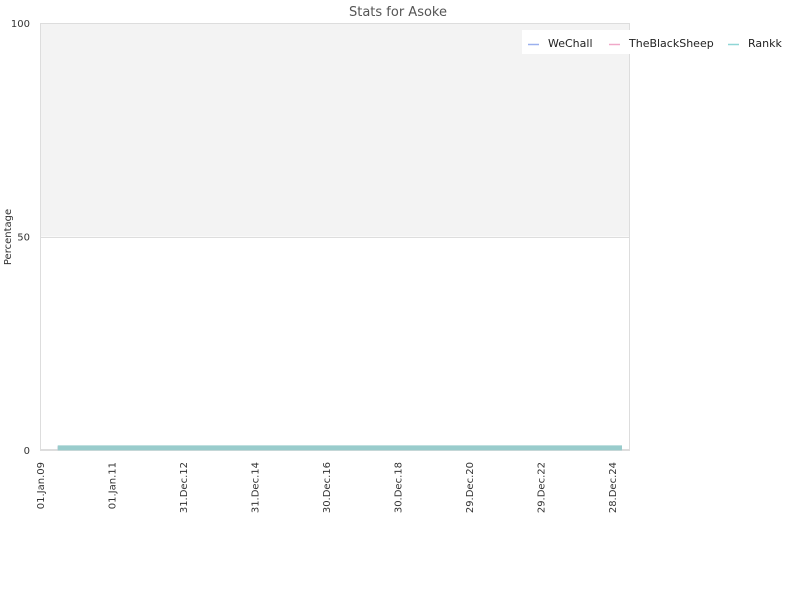  What do you see at coordinates (765, 43) in the screenshot?
I see `legend-label: Rankk` at bounding box center [765, 43].